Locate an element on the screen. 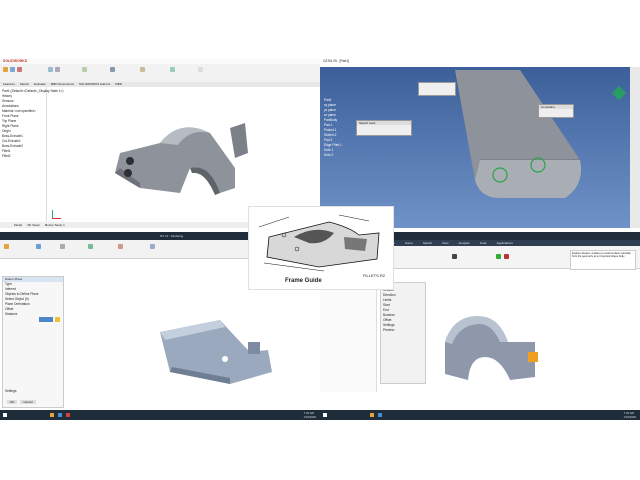 The height and width of the screenshot is (480, 640). extrude-icon is located at coordinates (5, 69).